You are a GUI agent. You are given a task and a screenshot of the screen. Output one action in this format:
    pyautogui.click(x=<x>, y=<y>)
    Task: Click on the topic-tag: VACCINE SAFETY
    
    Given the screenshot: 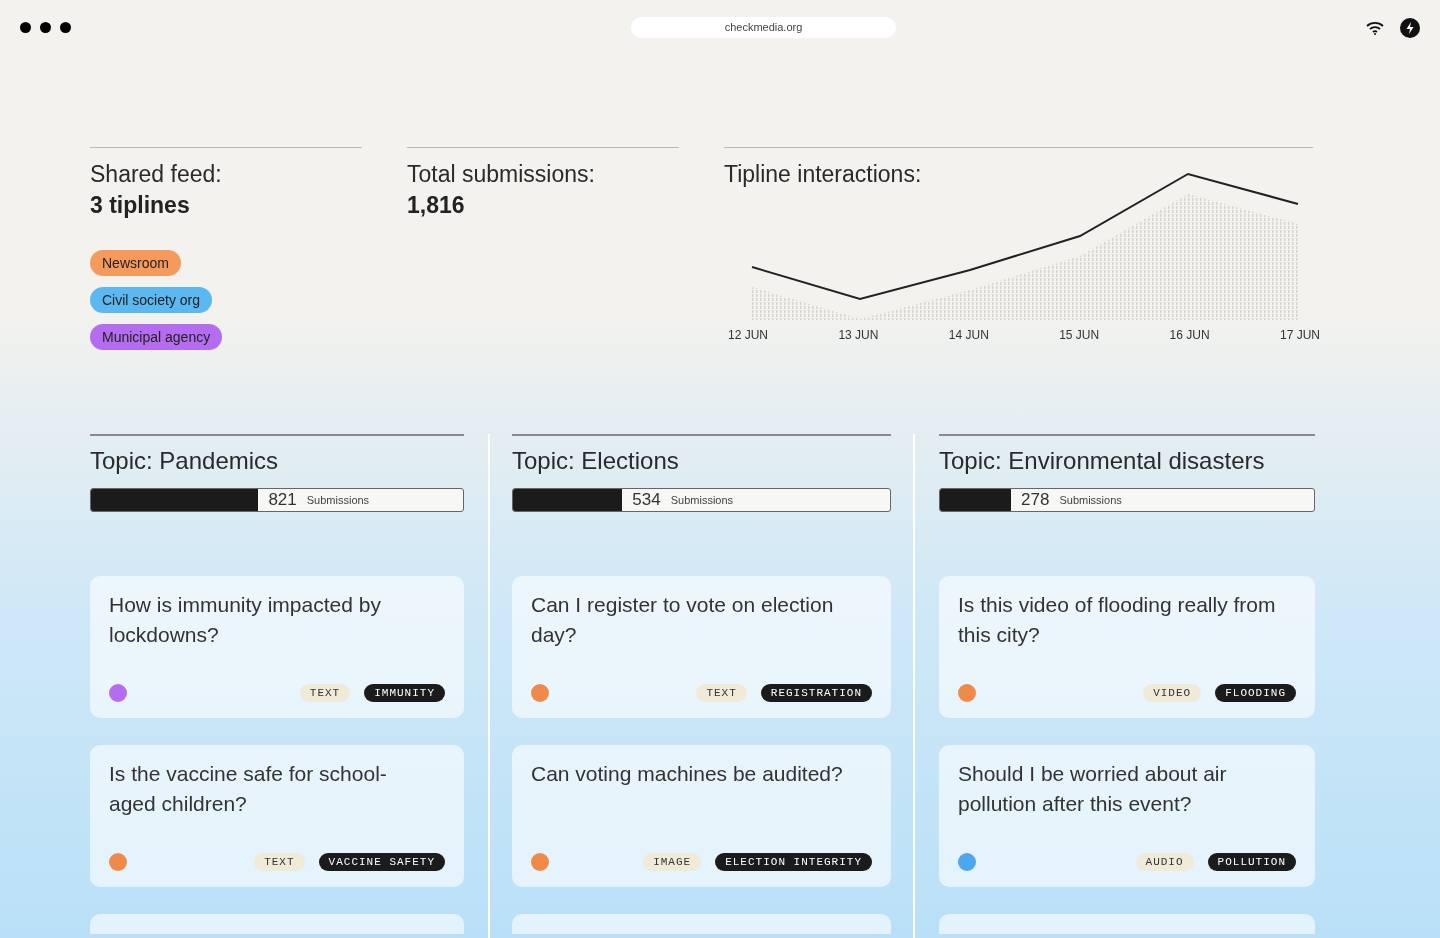 What is the action you would take?
    pyautogui.click(x=381, y=862)
    